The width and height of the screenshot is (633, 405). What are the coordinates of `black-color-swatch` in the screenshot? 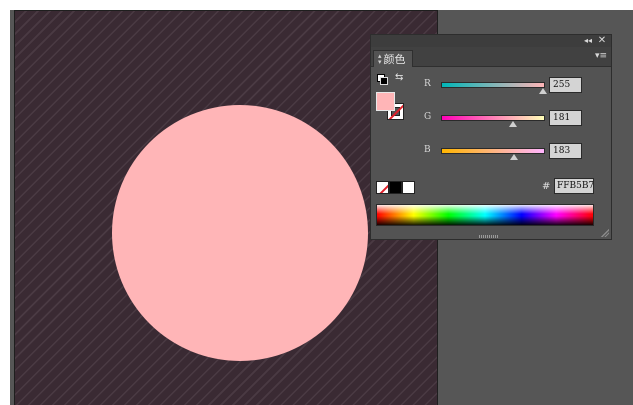 It's located at (395, 187).